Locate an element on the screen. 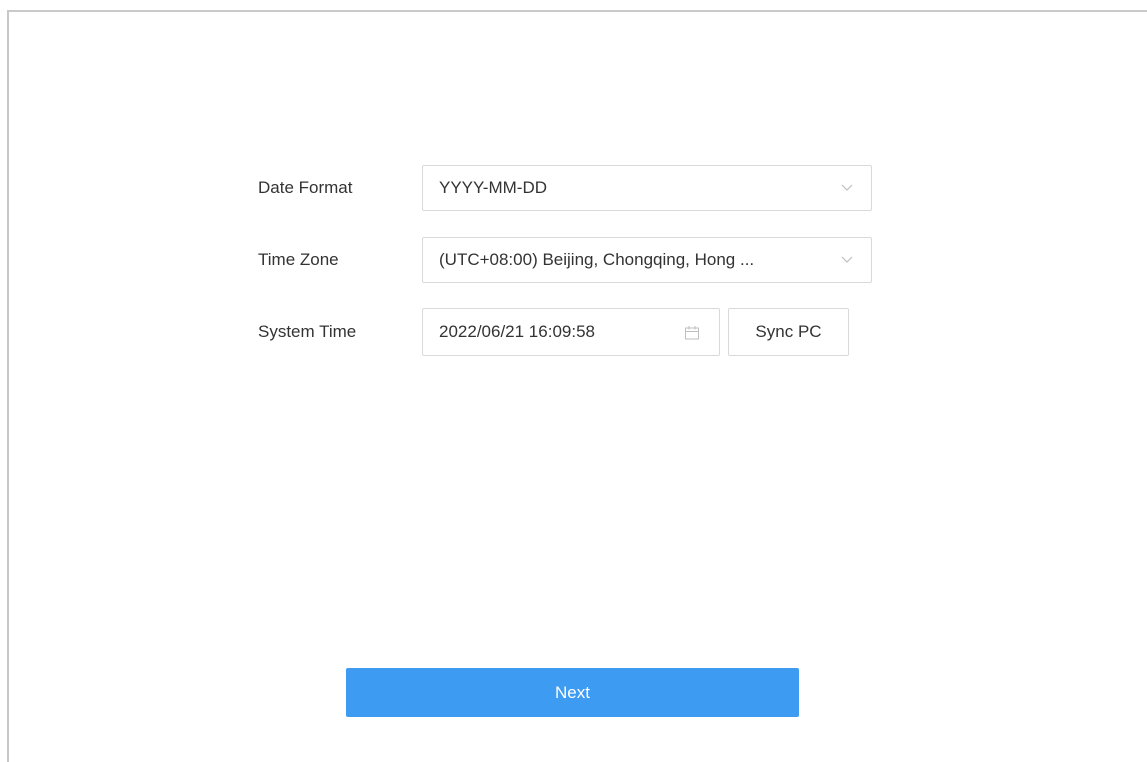 This screenshot has width=1147, height=762. date-format-row: Date Format YYYY-MM-DD is located at coordinates (565, 188).